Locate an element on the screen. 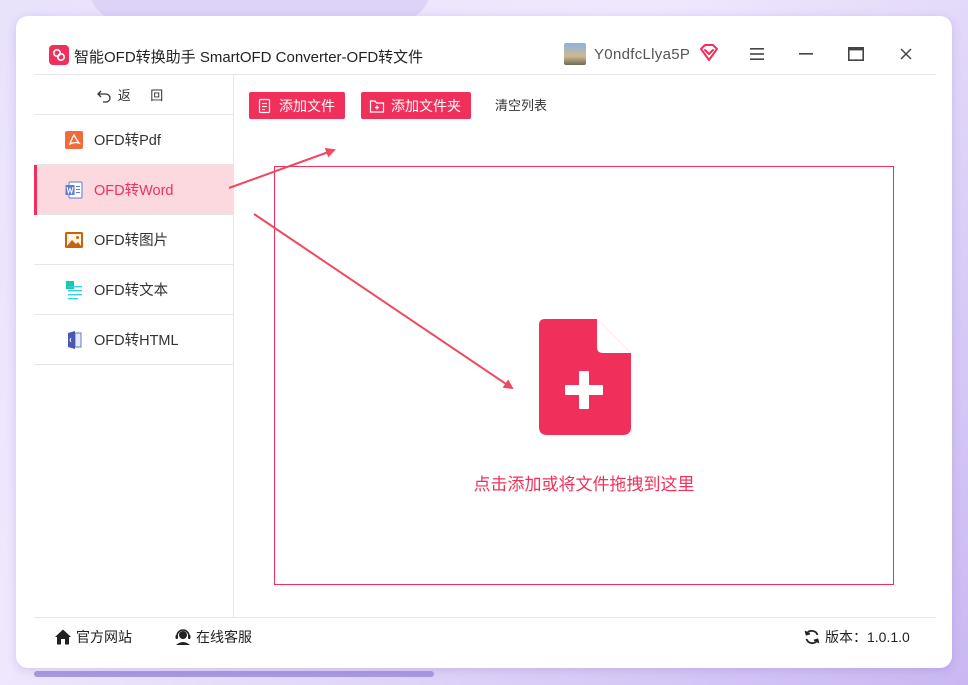 This screenshot has height=685, width=968. add-file-label: 添加文件 is located at coordinates (307, 105).